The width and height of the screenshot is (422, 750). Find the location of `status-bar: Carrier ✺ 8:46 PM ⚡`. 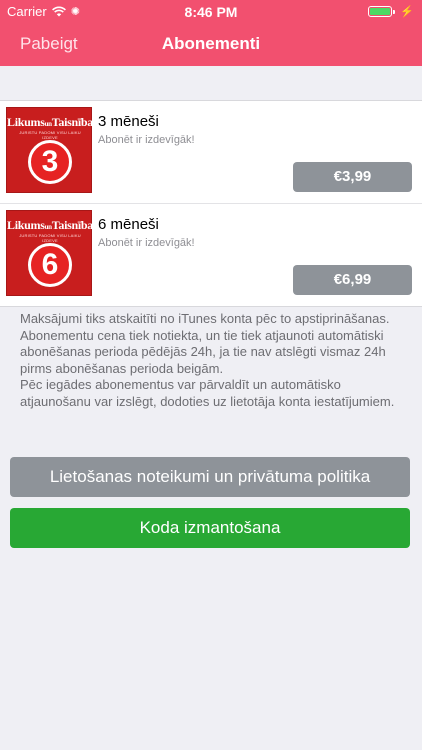

status-bar: Carrier ✺ 8:46 PM ⚡ is located at coordinates (211, 11).